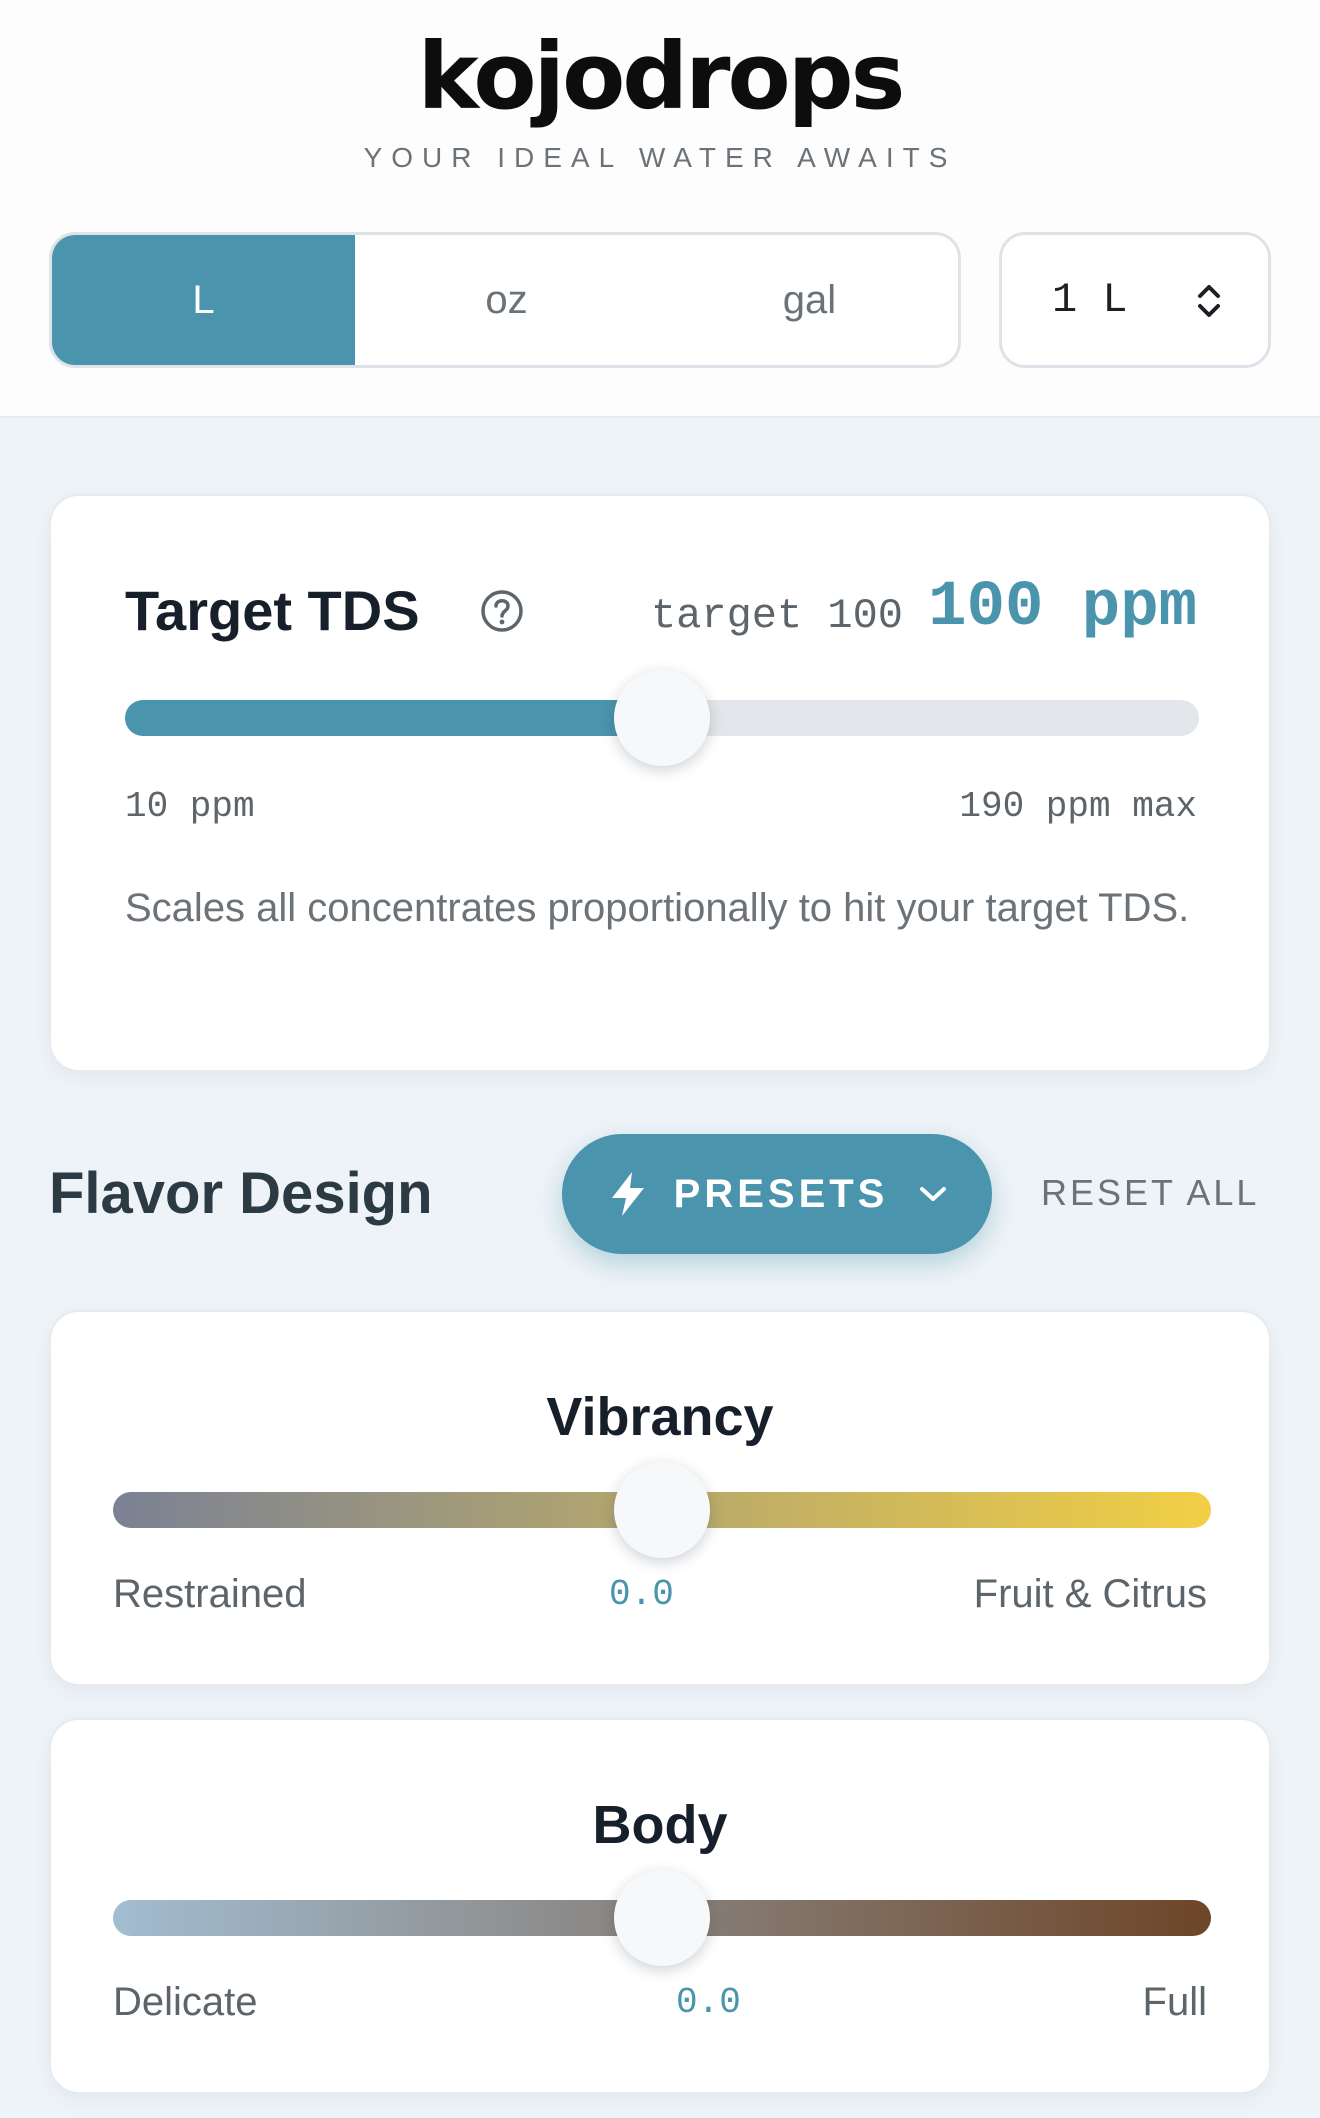  I want to click on chevron-down-icon, so click(933, 1194).